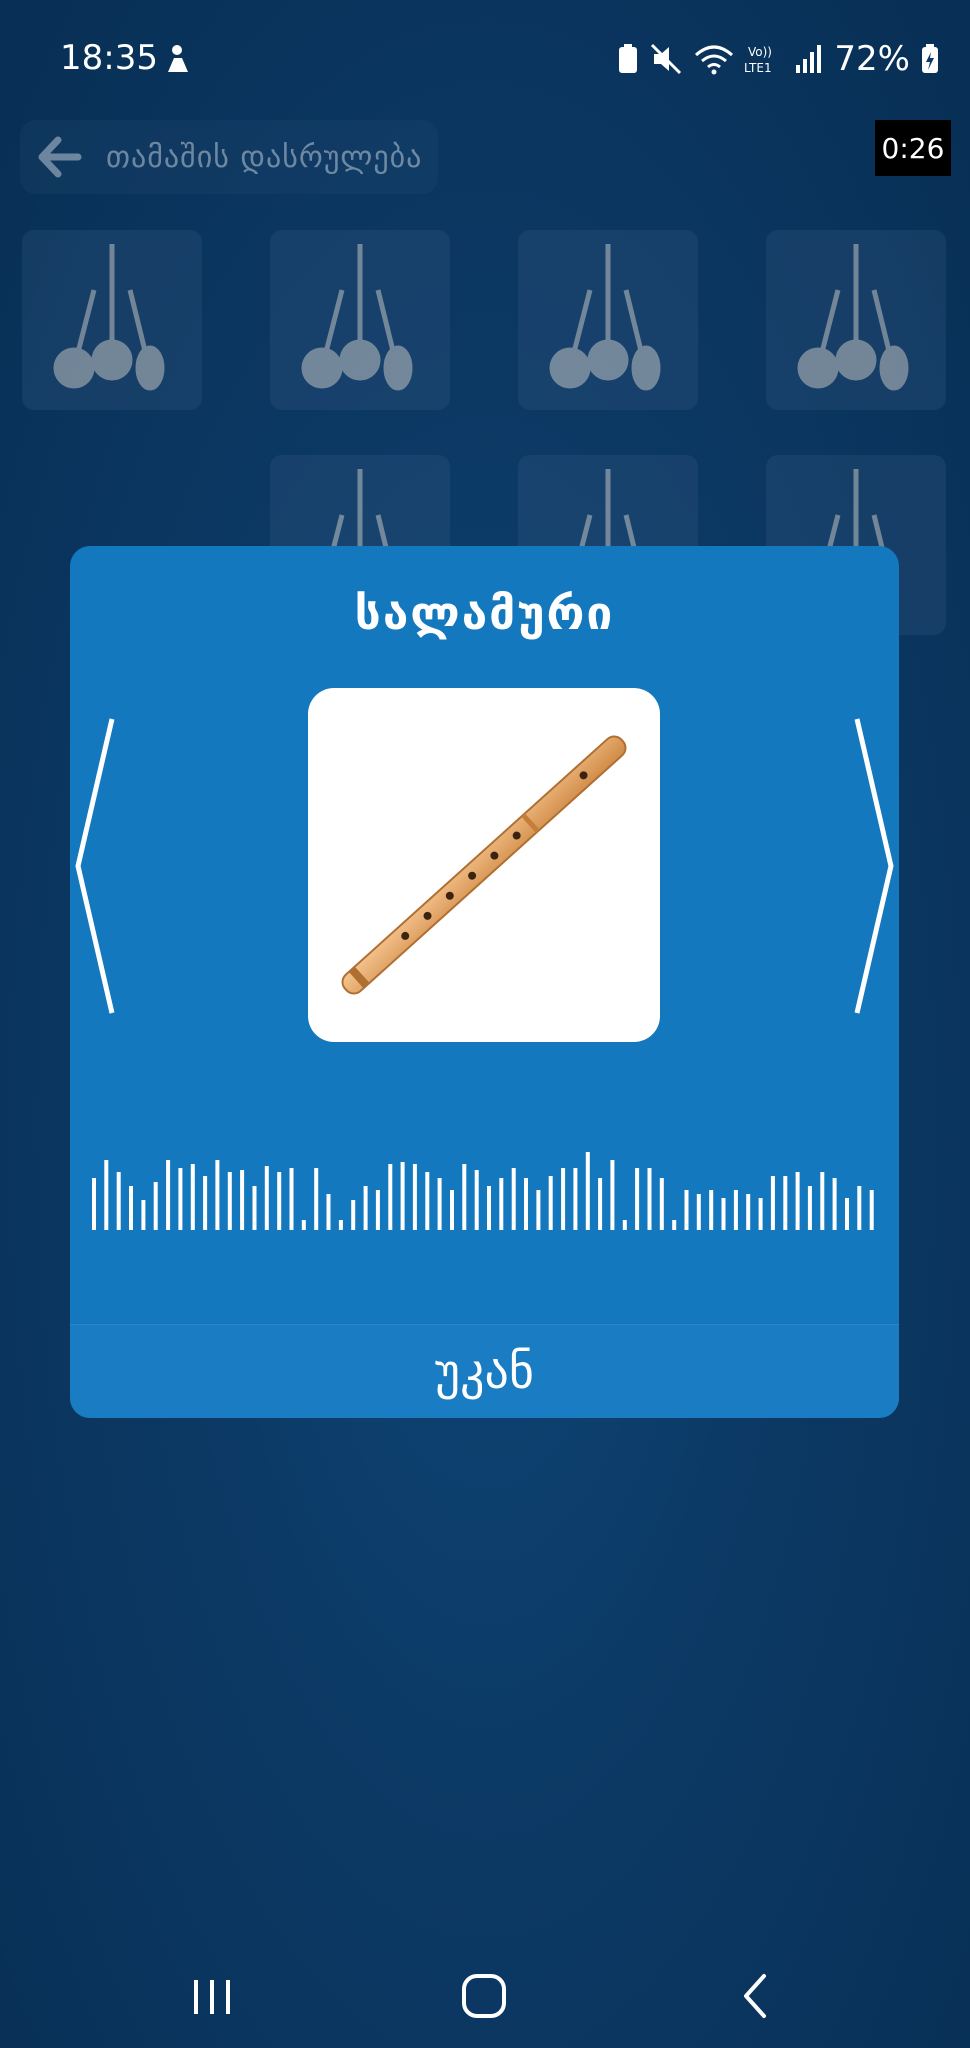 This screenshot has width=970, height=2048. I want to click on navigation-bar, so click(485, 1994).